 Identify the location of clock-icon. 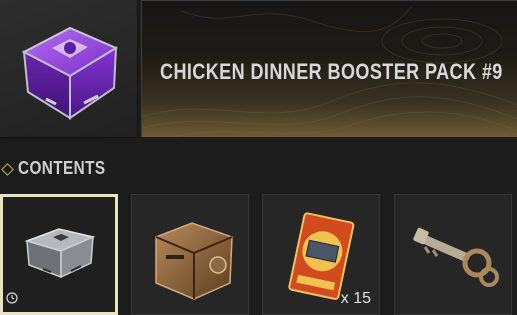
(12, 298).